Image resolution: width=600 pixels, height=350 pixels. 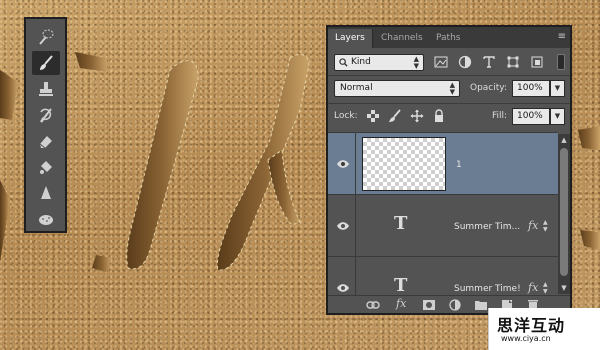 I want to click on eraser-icon, so click(x=45, y=142).